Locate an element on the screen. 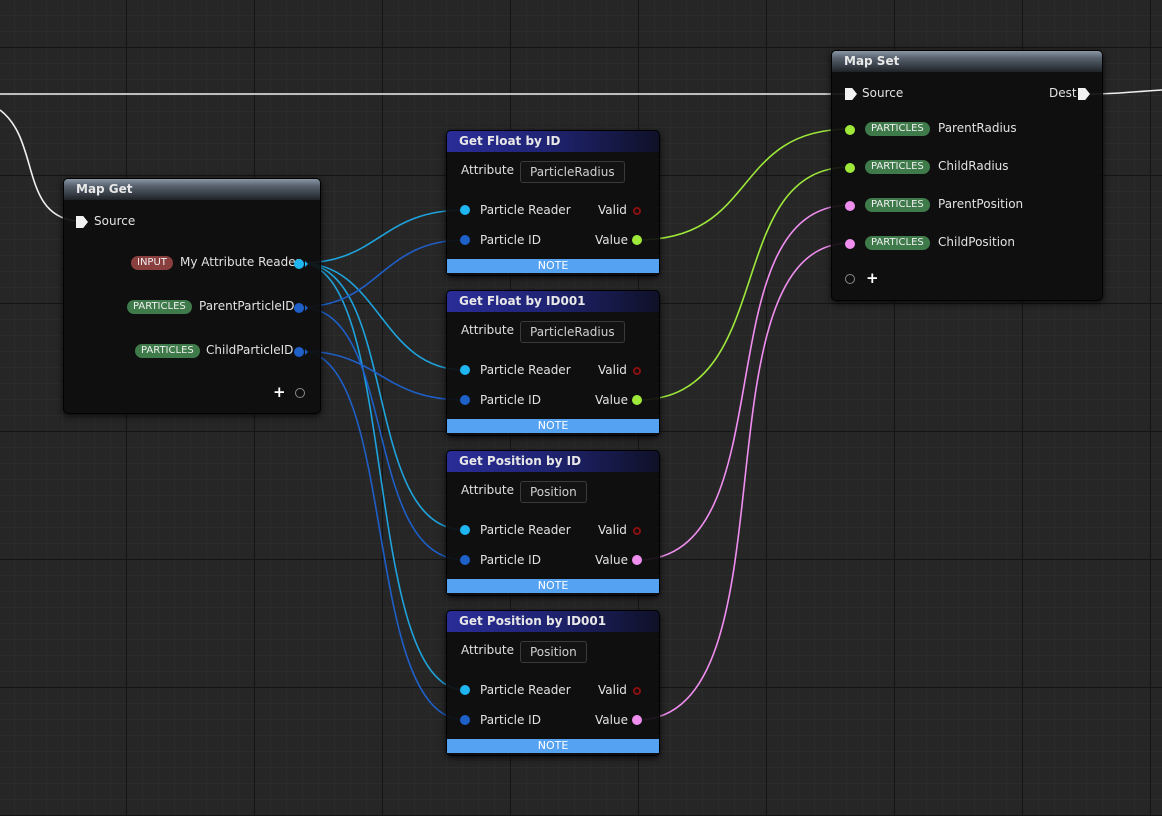 Image resolution: width=1162 pixels, height=816 pixels. input-label-child-radius: ChildRadius is located at coordinates (973, 166).